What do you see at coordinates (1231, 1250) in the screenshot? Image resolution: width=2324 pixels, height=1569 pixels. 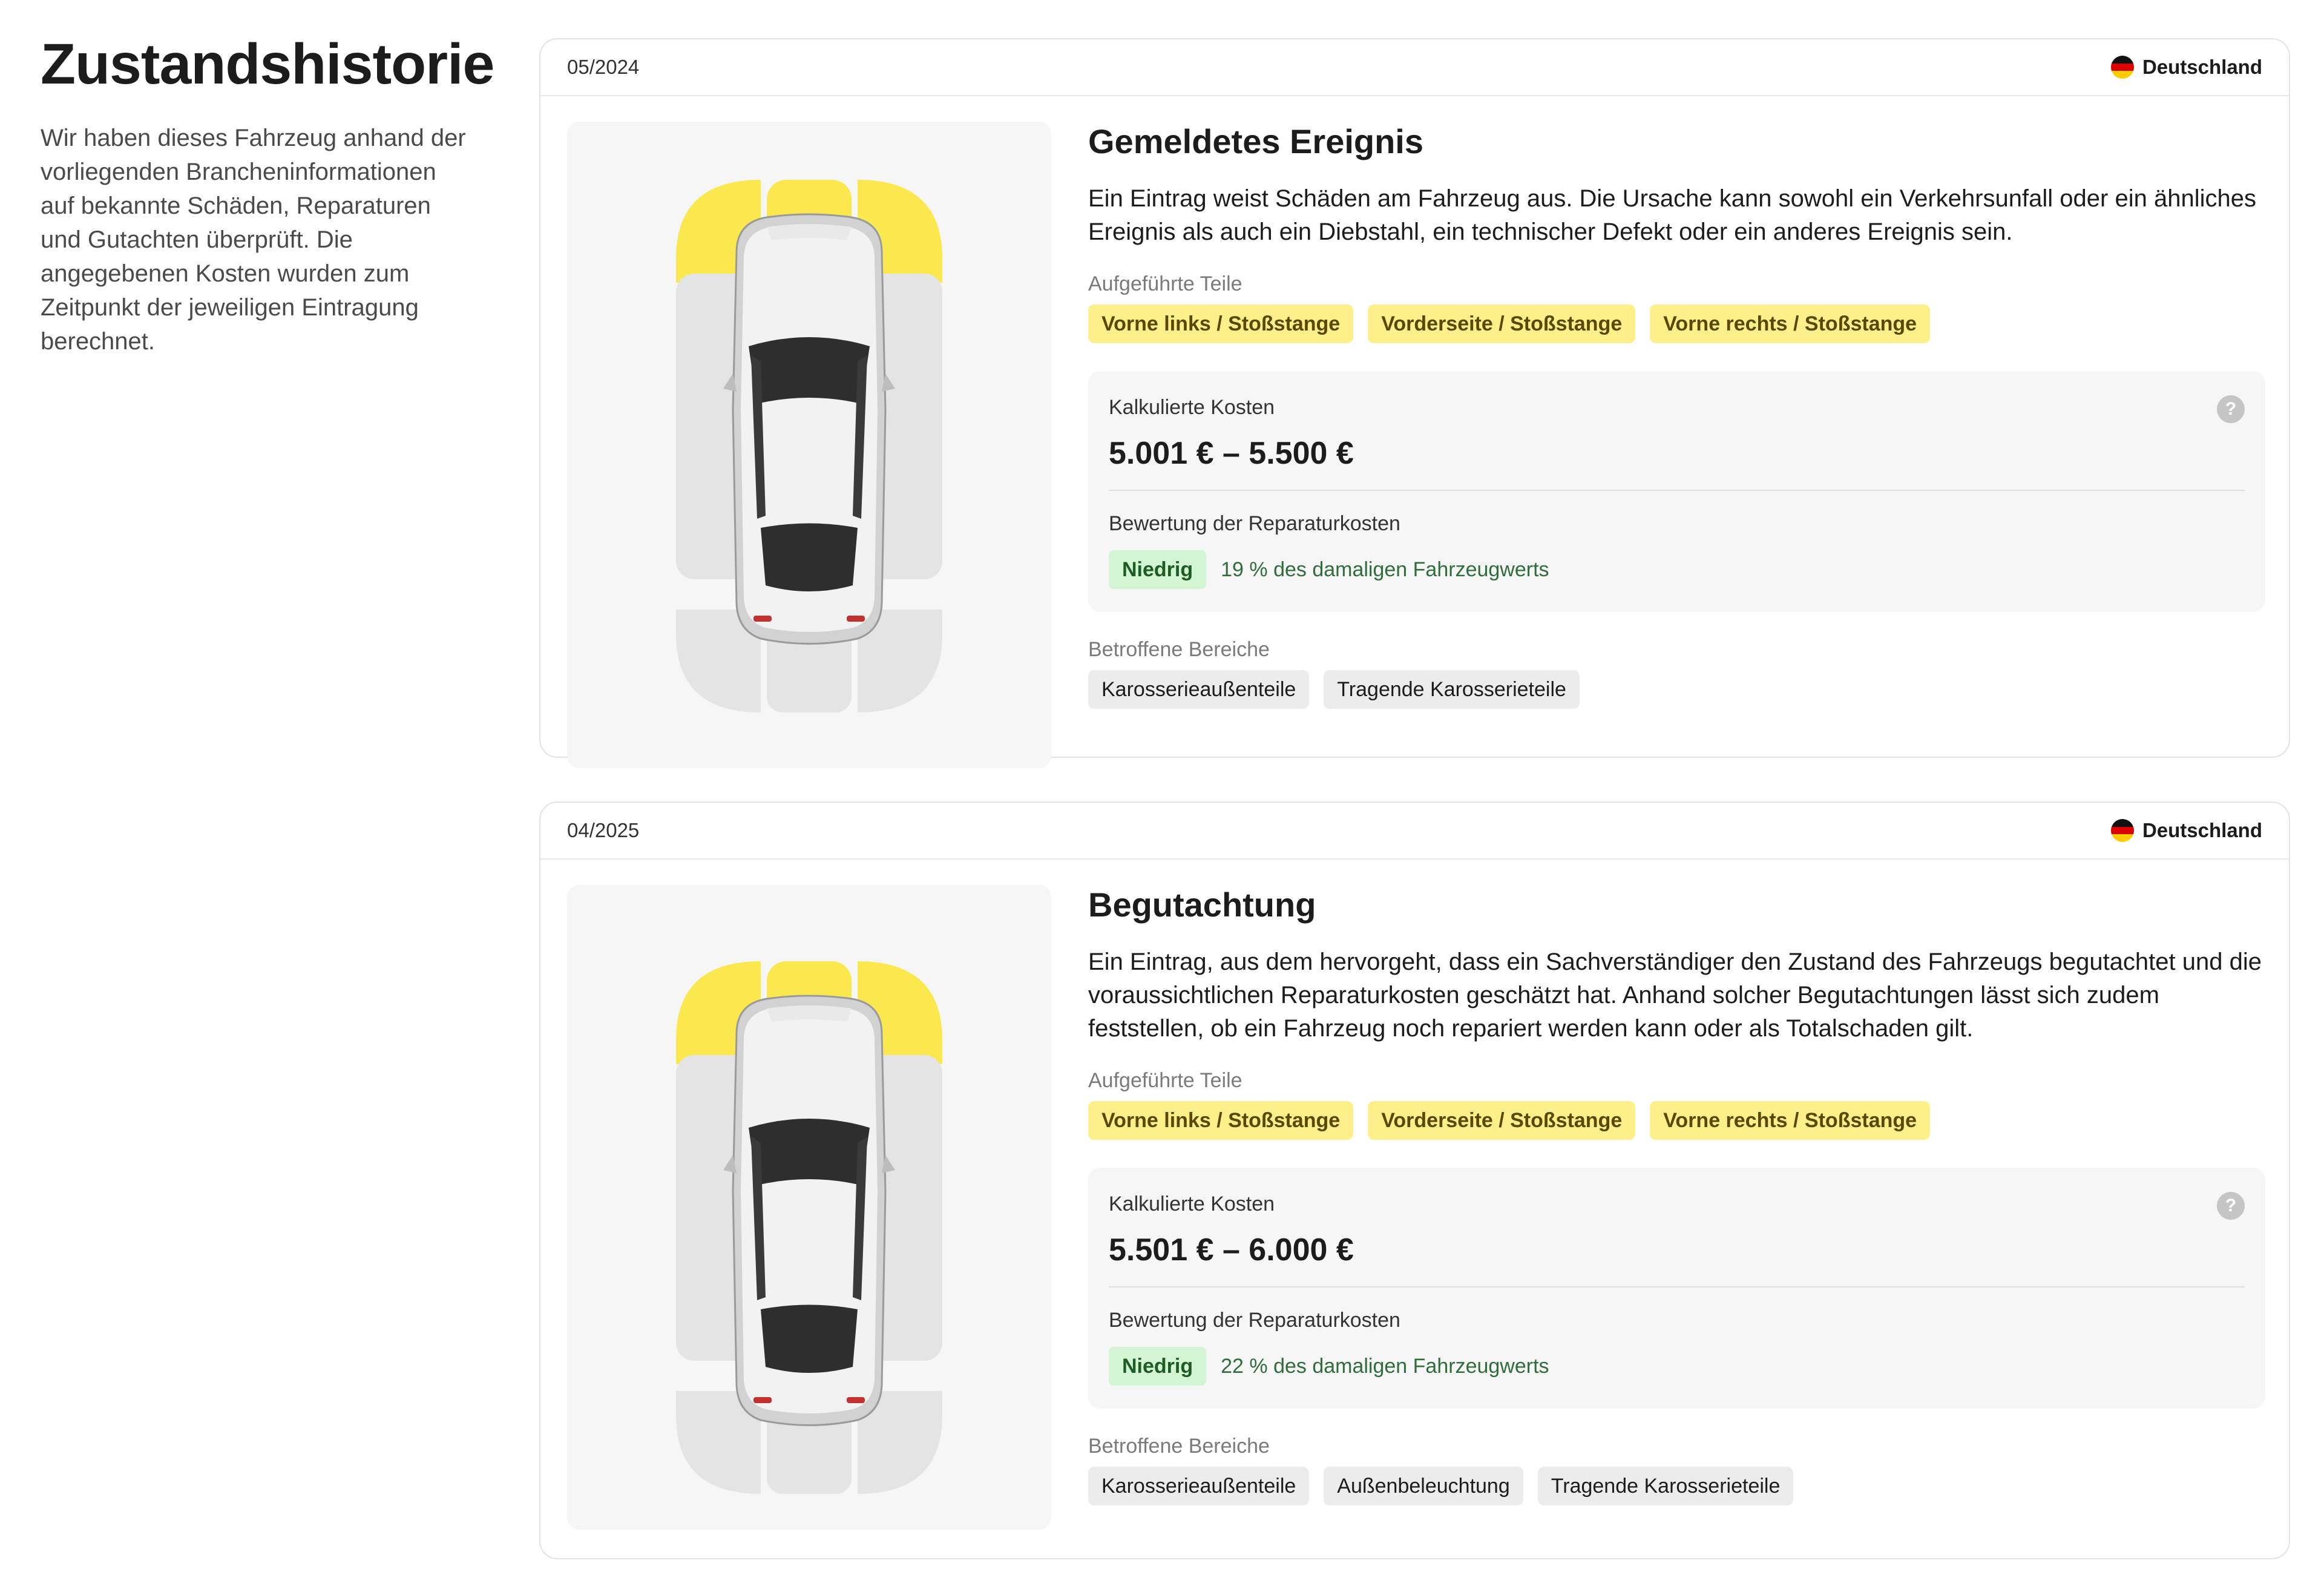 I see `cost-value: 5.501 € – 6.000 €` at bounding box center [1231, 1250].